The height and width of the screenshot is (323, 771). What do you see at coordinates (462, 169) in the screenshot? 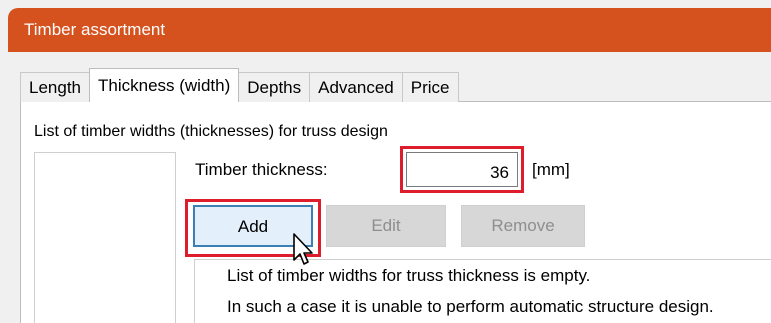
I see `timber-thickness-input` at bounding box center [462, 169].